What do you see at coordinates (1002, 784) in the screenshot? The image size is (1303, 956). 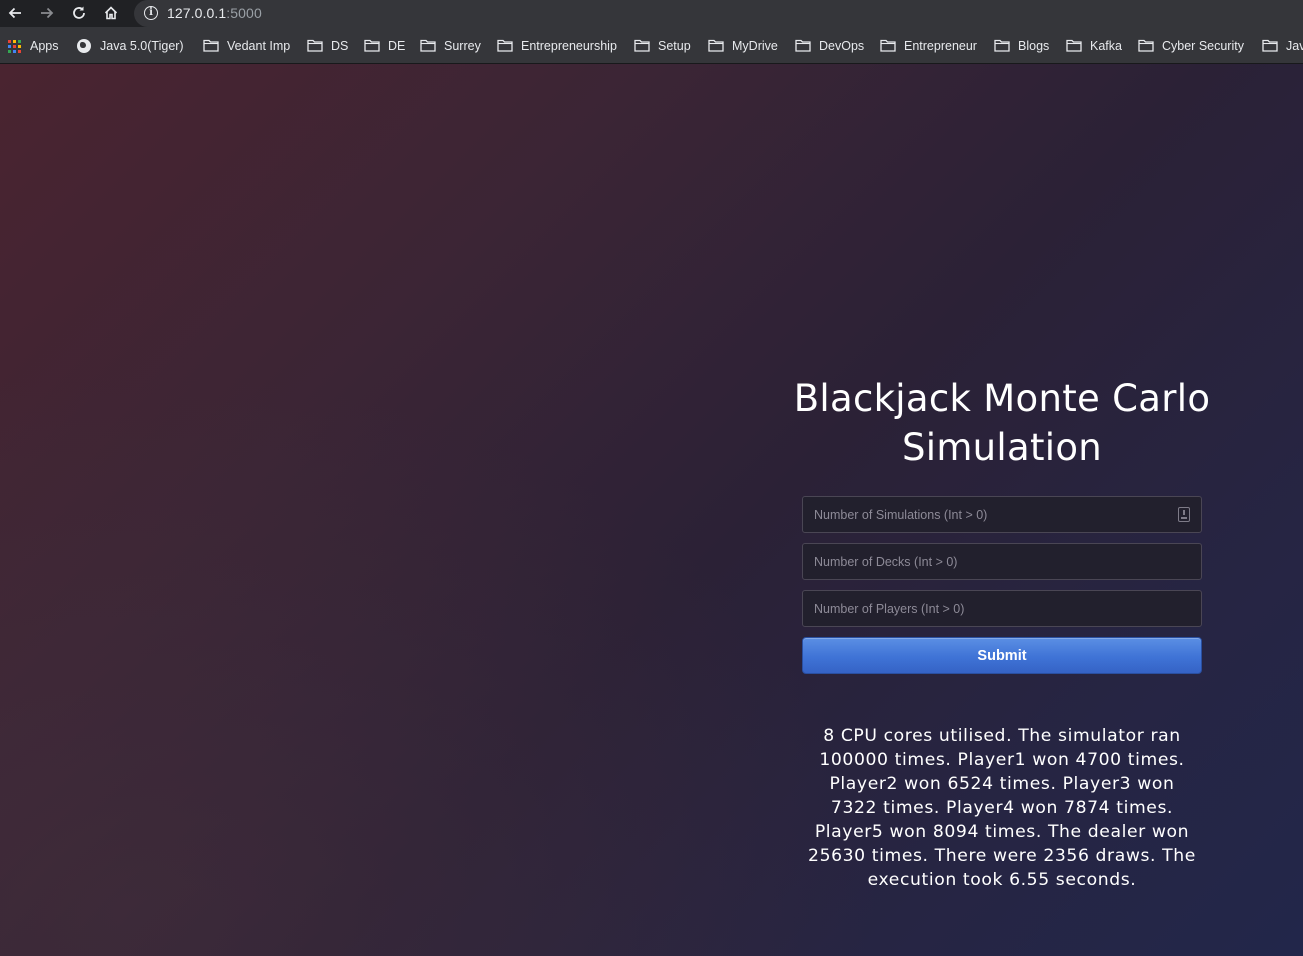 I see `result-line: Player2 won 6524 times. Player3 won` at bounding box center [1002, 784].